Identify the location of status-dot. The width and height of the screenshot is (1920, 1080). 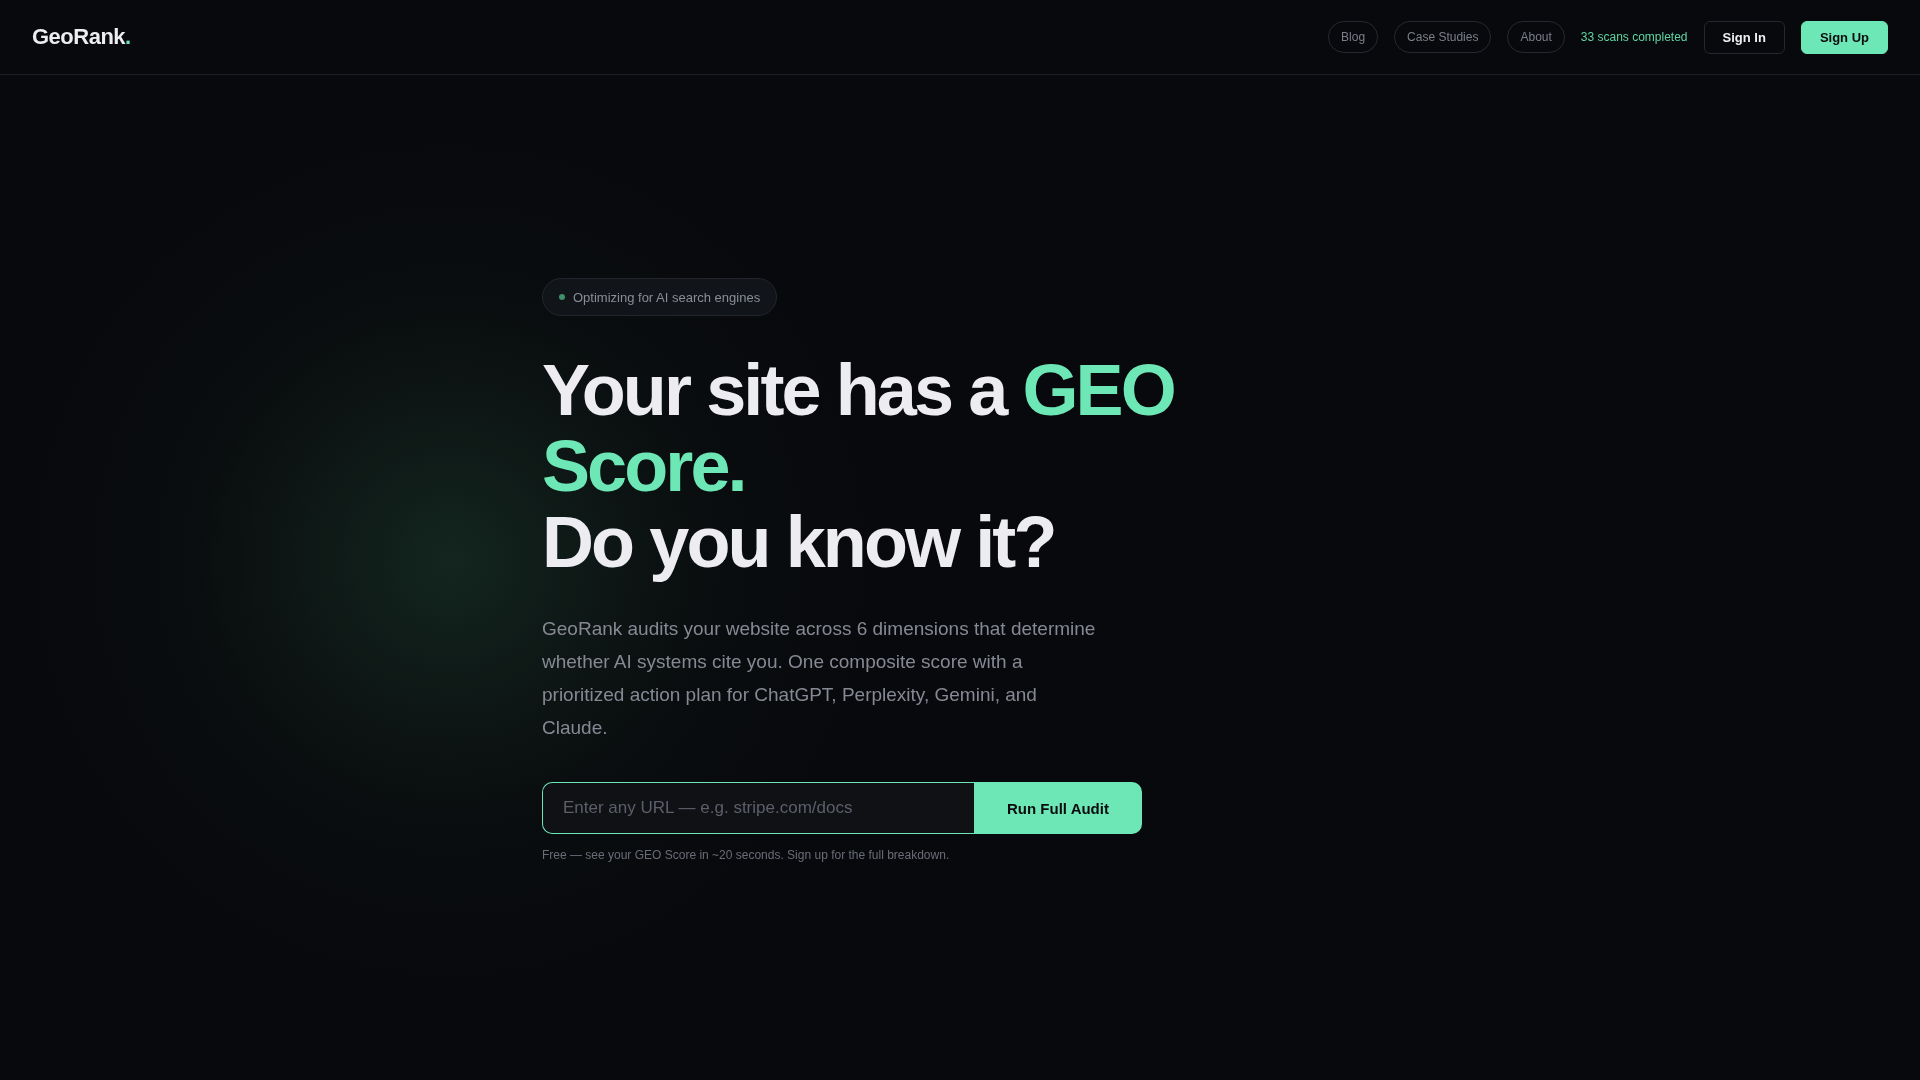
(562, 297).